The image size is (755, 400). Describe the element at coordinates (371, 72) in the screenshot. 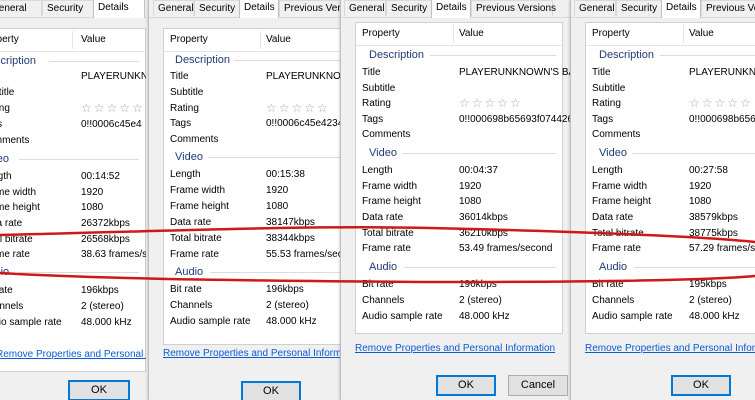

I see `property-name: Title` at that location.